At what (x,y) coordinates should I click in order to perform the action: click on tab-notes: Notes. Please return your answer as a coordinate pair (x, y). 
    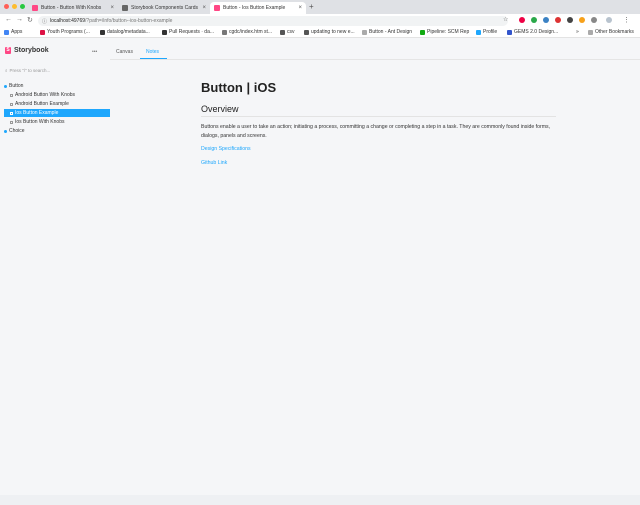
    Looking at the image, I should click on (152, 52).